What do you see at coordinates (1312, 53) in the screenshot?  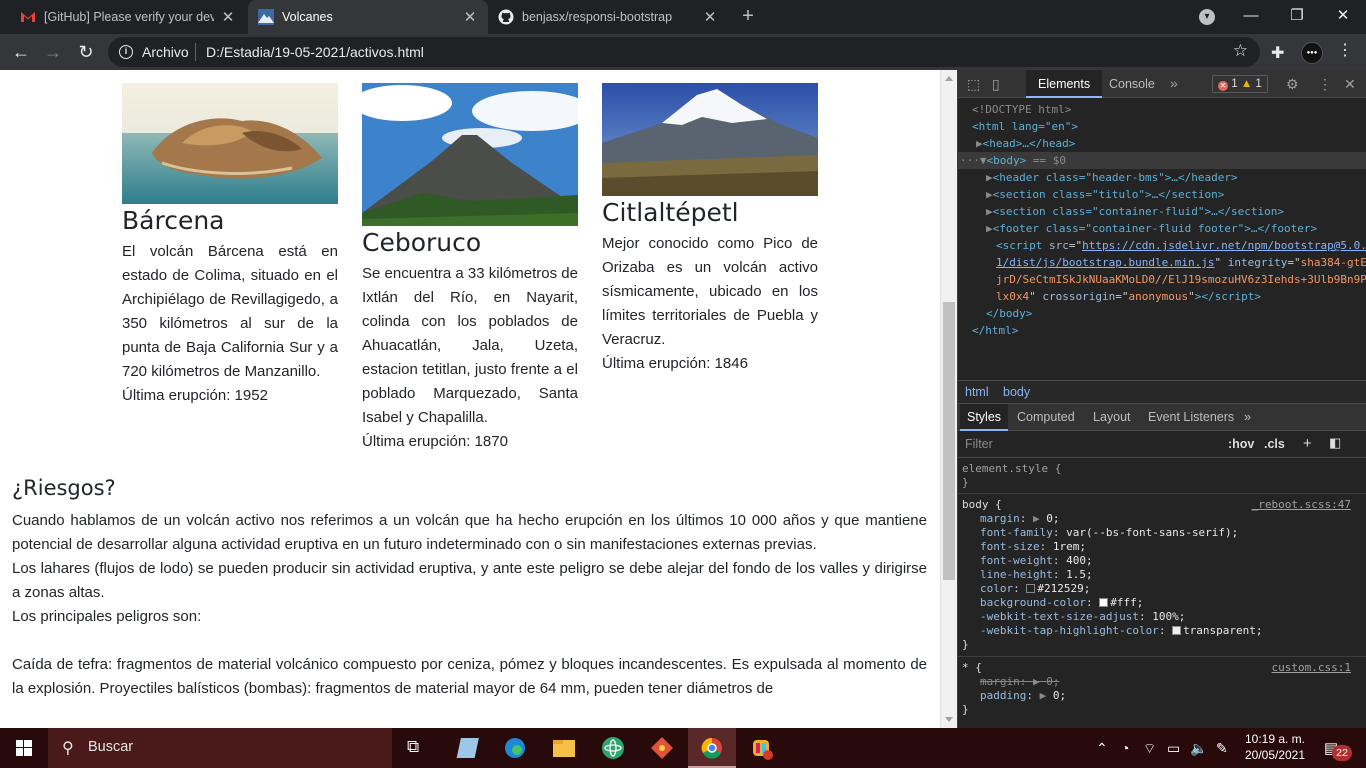 I see `avatar: ●●●` at bounding box center [1312, 53].